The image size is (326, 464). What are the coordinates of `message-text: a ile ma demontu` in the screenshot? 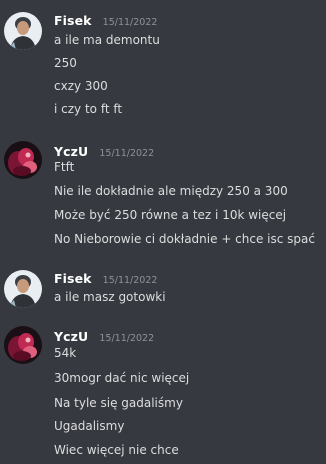 It's located at (107, 40).